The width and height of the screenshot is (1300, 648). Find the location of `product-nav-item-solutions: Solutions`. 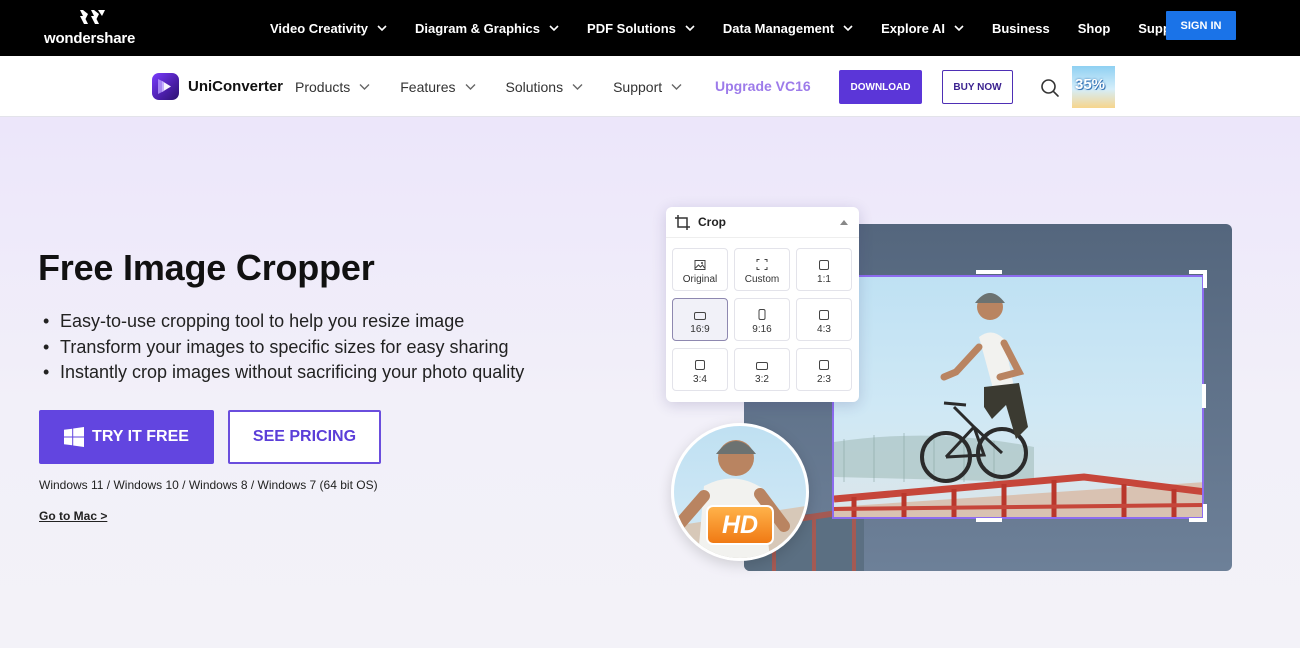

product-nav-item-solutions: Solutions is located at coordinates (545, 87).